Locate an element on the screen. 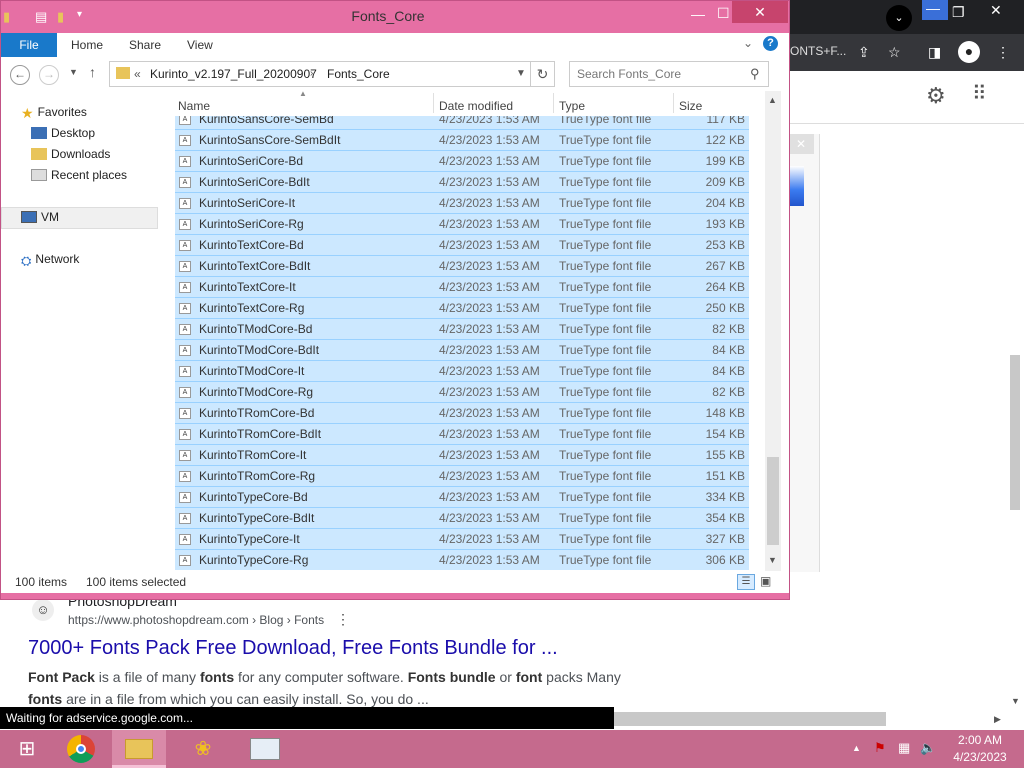 Image resolution: width=1024 pixels, height=776 pixels. start-button: ⊞ is located at coordinates (27, 749).